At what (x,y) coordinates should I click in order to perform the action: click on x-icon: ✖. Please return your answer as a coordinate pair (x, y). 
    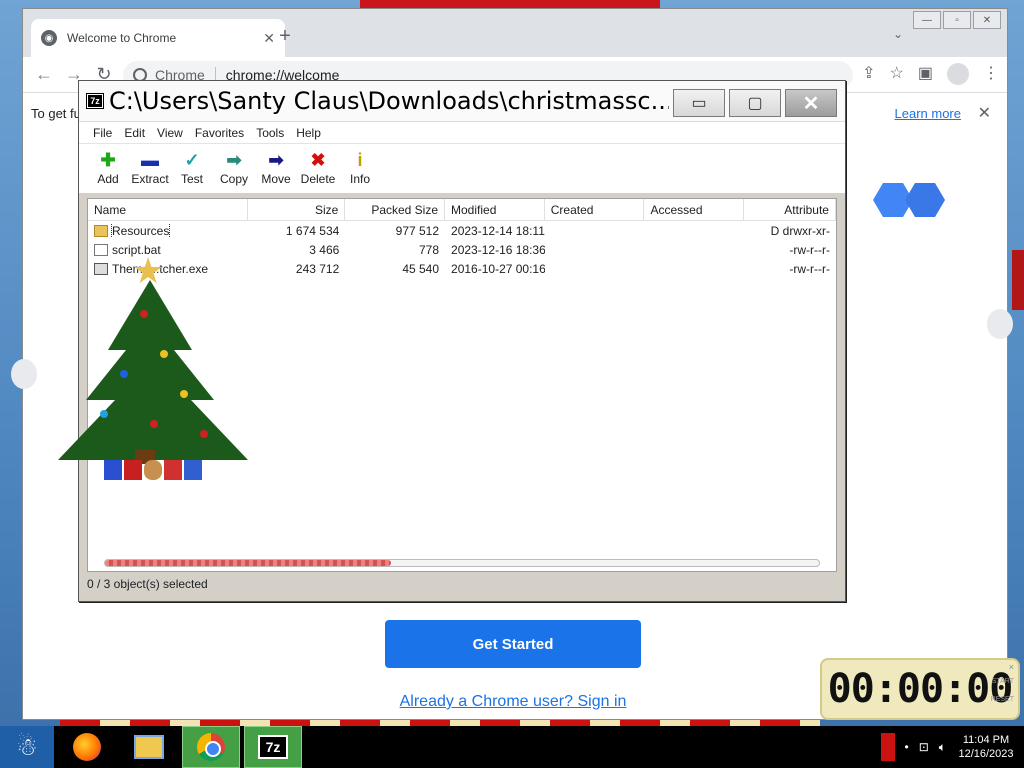
    Looking at the image, I should click on (318, 160).